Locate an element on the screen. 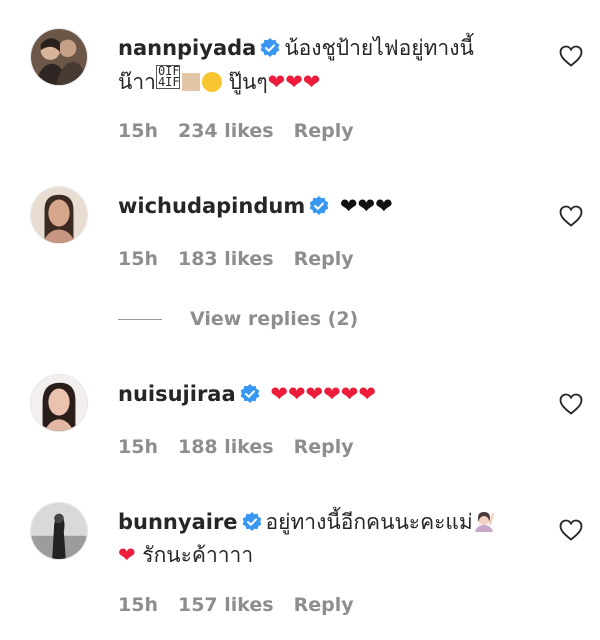 The image size is (600, 640). comment-likes: 157 likes is located at coordinates (226, 605).